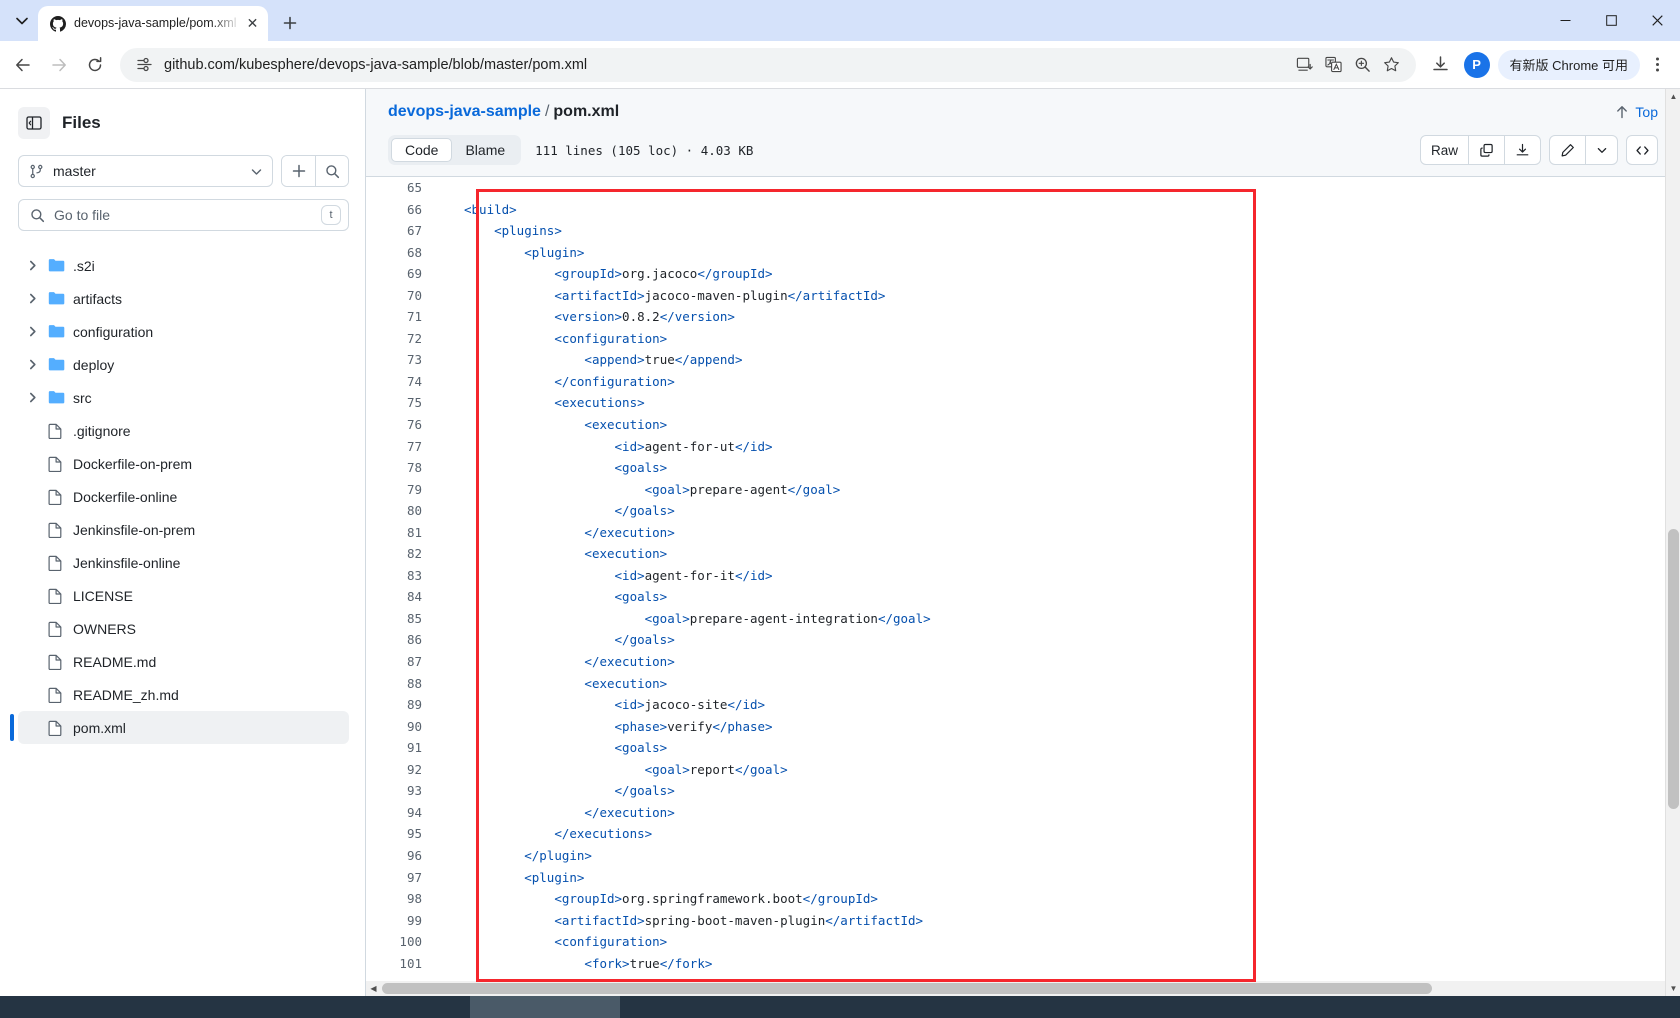 The height and width of the screenshot is (1018, 1680). I want to click on line-number: 76, so click(403, 425).